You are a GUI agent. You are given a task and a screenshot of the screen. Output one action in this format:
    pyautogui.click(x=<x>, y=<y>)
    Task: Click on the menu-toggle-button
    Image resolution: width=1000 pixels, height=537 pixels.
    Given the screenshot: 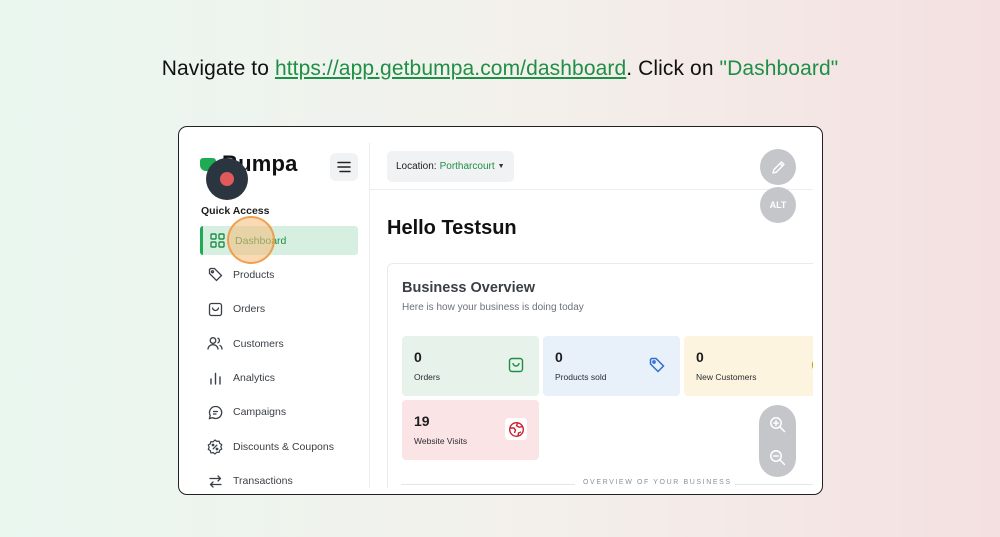 What is the action you would take?
    pyautogui.click(x=344, y=167)
    